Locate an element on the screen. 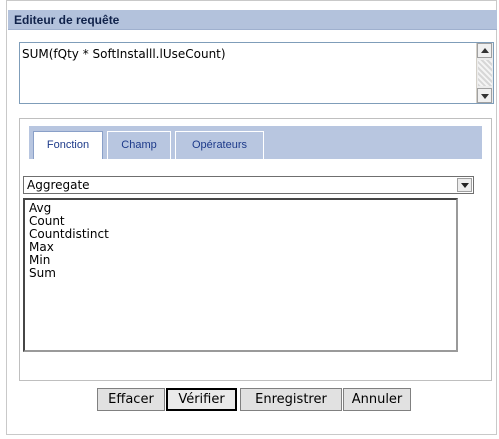  dropdown-button is located at coordinates (464, 185).